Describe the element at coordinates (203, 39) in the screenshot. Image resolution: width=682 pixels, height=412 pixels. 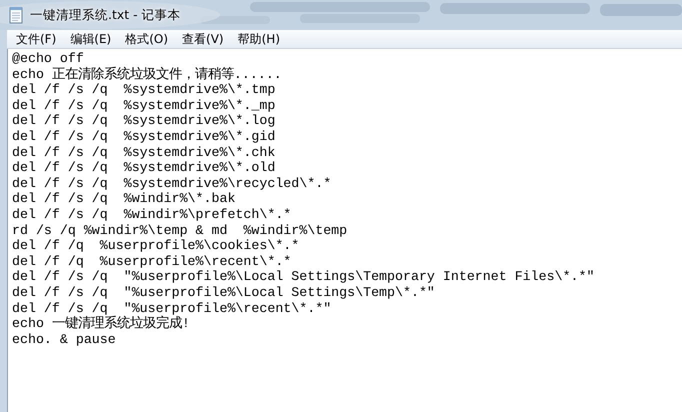
I see `menu-item: 查看(V)` at that location.